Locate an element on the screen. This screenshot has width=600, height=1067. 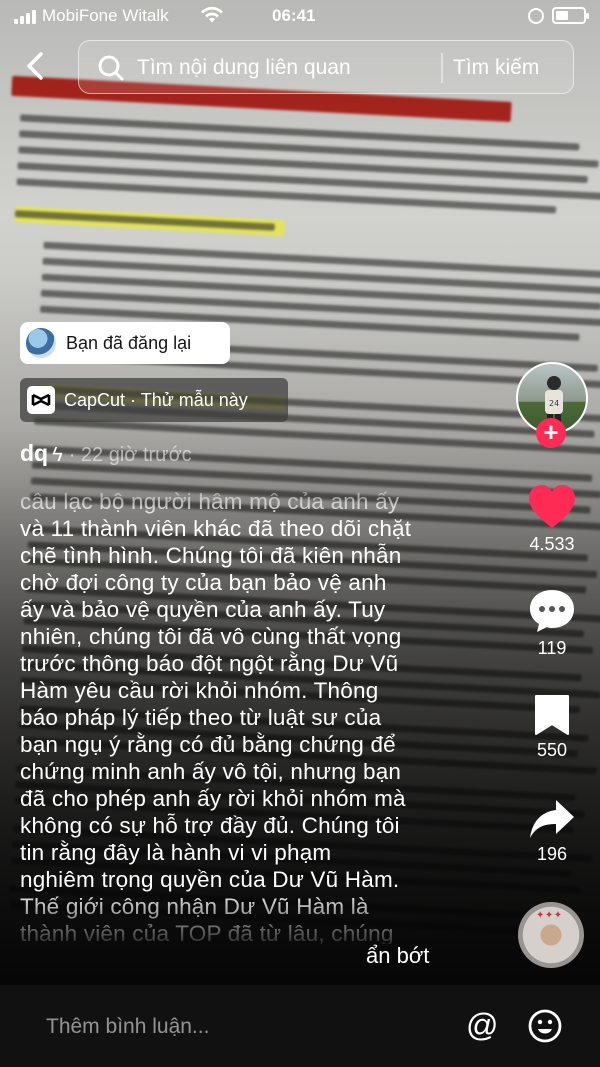
search-divider is located at coordinates (442, 68).